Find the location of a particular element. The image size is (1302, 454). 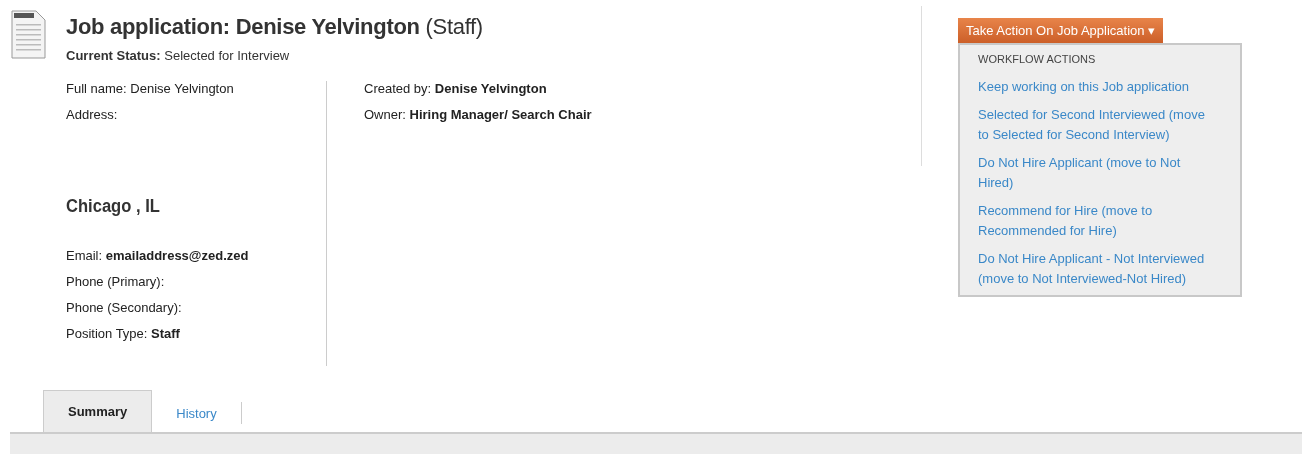

field-text: Position Type: Staff is located at coordinates (123, 333).